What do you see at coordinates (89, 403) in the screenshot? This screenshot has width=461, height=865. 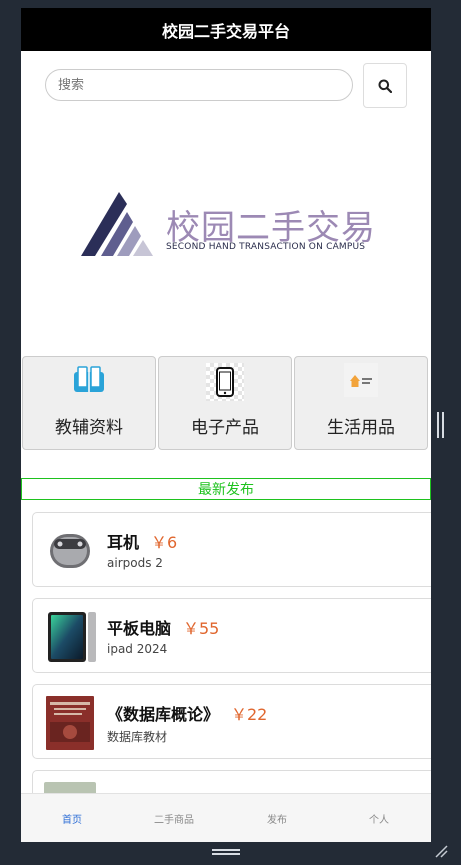 I see `category-study-materials: 教辅资料` at bounding box center [89, 403].